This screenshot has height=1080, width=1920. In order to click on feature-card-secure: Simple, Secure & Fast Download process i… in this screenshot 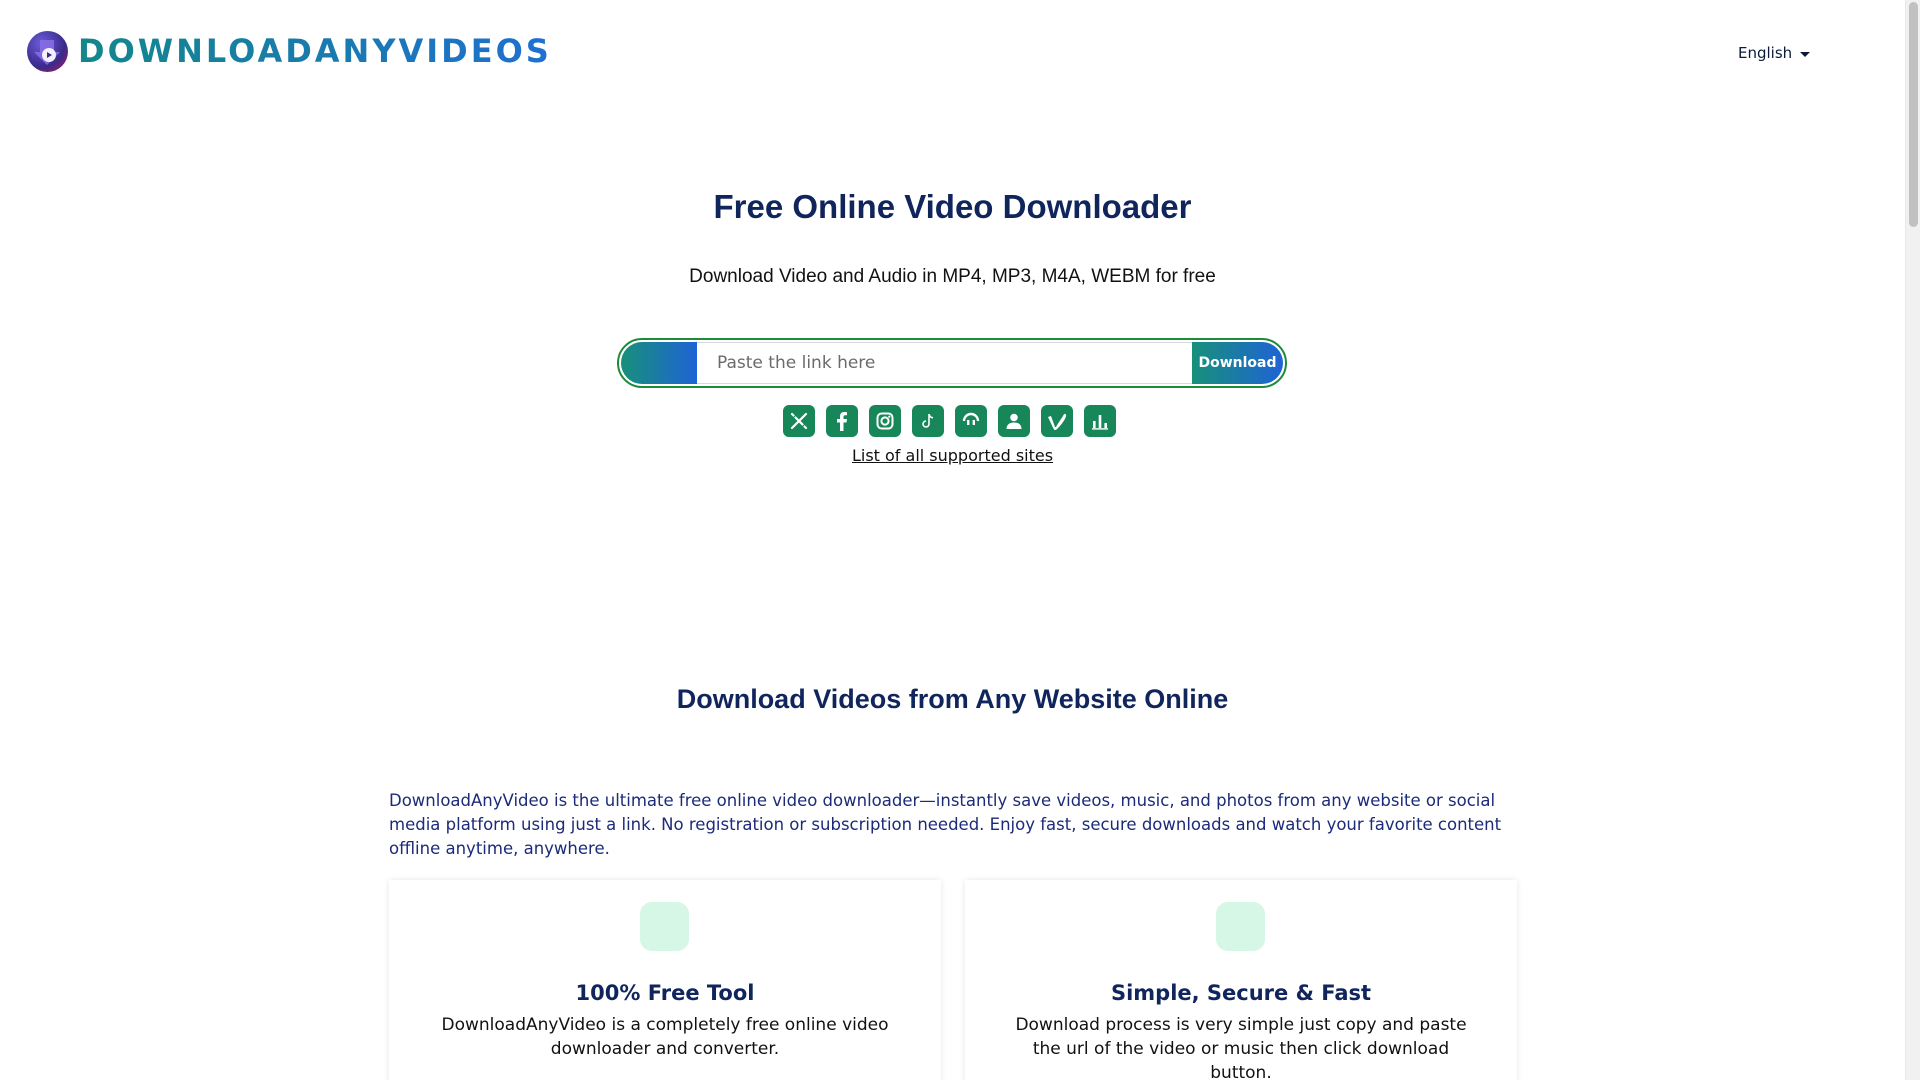, I will do `click(1241, 980)`.